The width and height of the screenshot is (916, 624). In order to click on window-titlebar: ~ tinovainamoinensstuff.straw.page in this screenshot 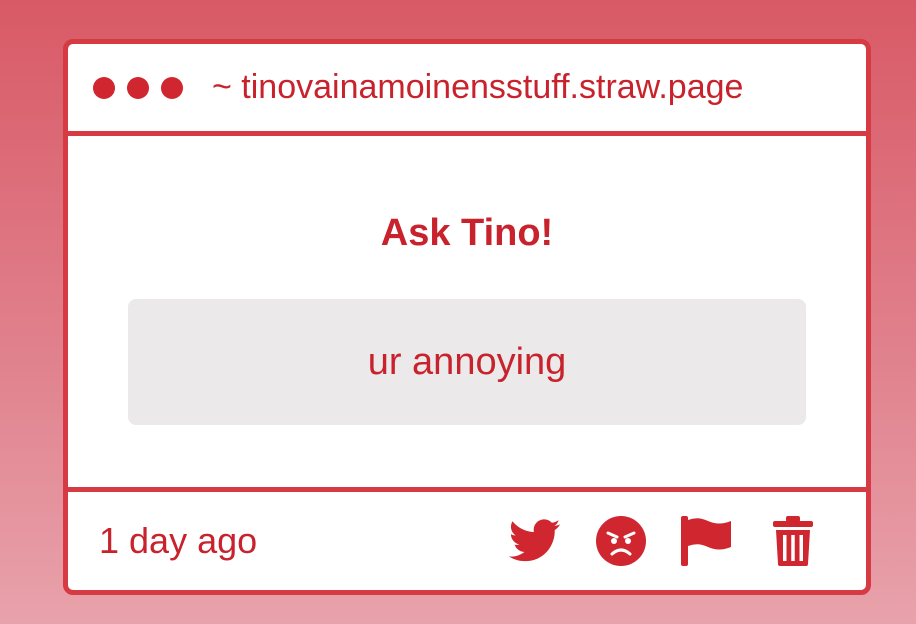, I will do `click(467, 90)`.